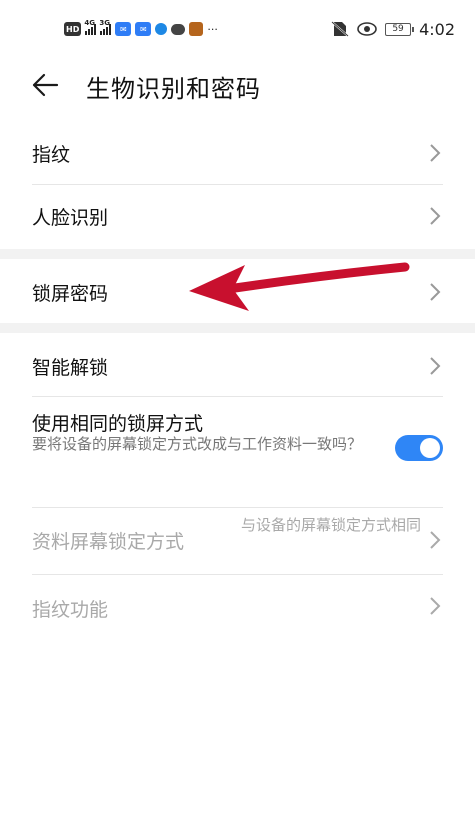 Image resolution: width=475 pixels, height=824 pixels. I want to click on list-item-description: 要将设备的屏幕锁定方式改成与工作资料一致吗？, so click(197, 444).